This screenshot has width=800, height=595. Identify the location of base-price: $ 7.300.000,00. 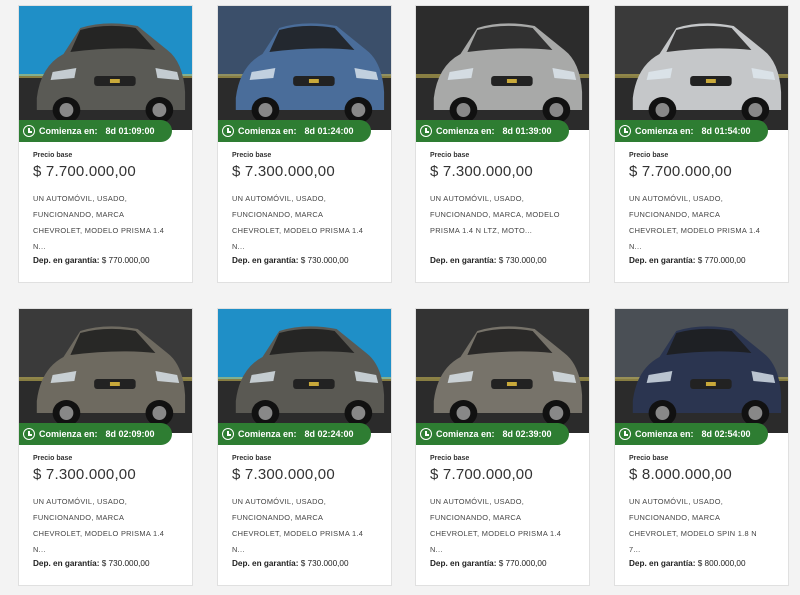
(84, 474).